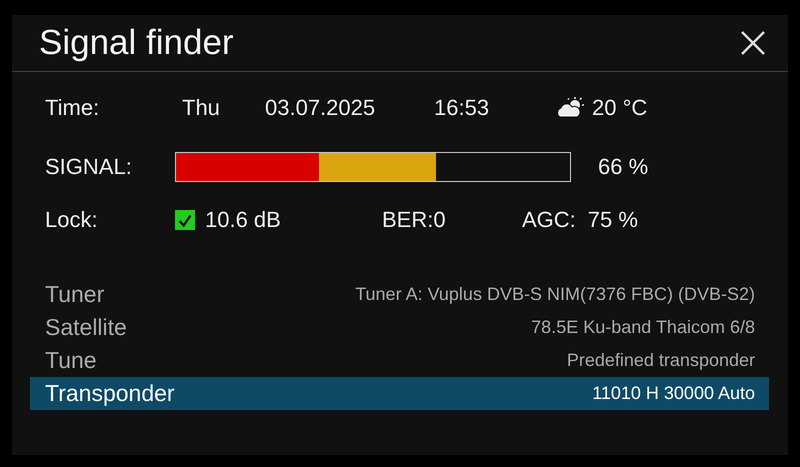 This screenshot has height=467, width=800. Describe the element at coordinates (620, 108) in the screenshot. I see `temperature-text: 20 °C` at that location.